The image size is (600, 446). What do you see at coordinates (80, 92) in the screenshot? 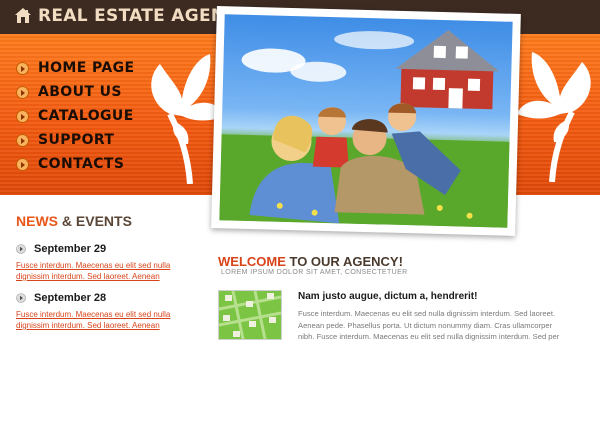
I see `nav-label: ABOUT US` at bounding box center [80, 92].